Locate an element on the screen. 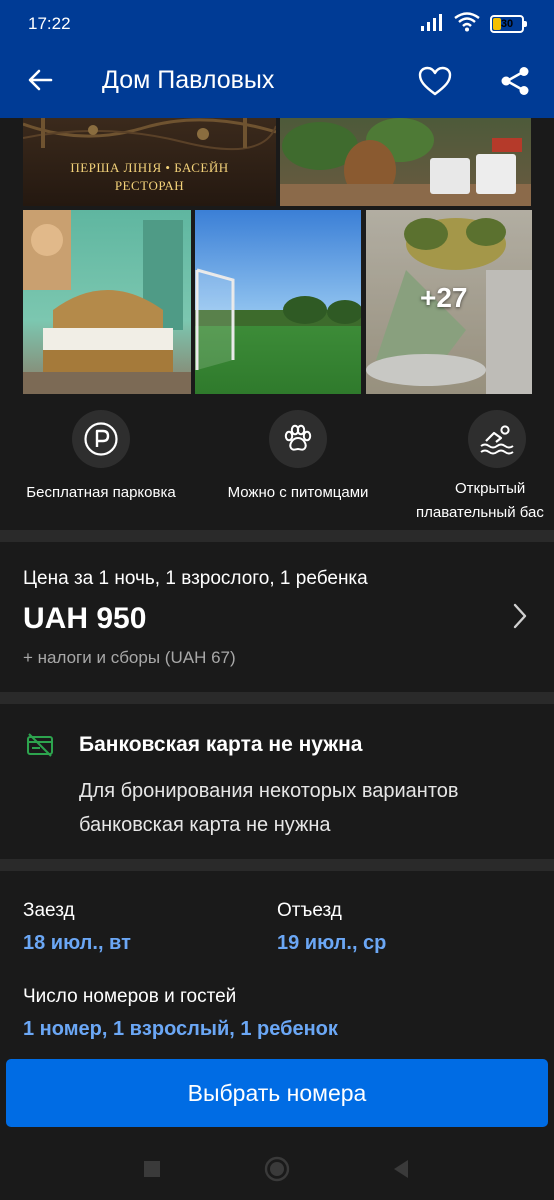 The height and width of the screenshot is (1200, 554). status-icons: 30 is located at coordinates (473, 24).